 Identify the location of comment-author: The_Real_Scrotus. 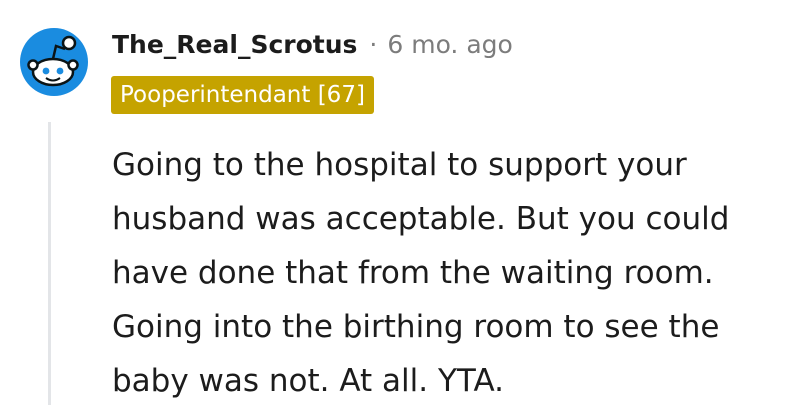
(234, 44).